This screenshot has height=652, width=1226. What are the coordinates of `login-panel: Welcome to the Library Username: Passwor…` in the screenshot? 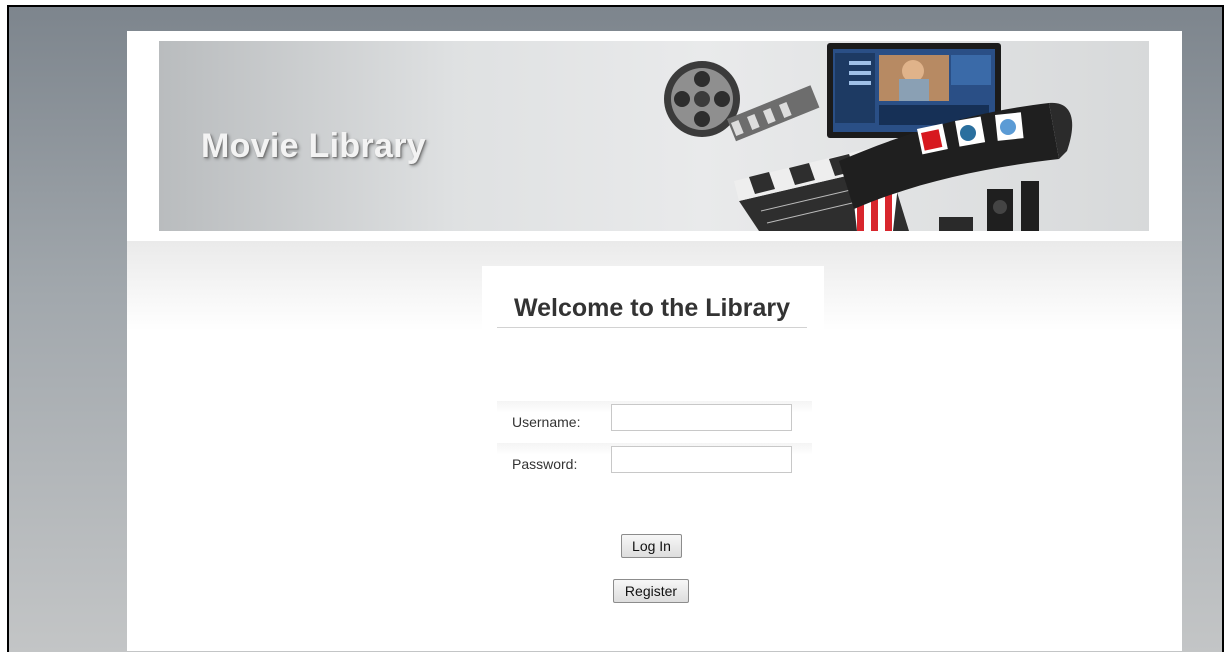 It's located at (653, 434).